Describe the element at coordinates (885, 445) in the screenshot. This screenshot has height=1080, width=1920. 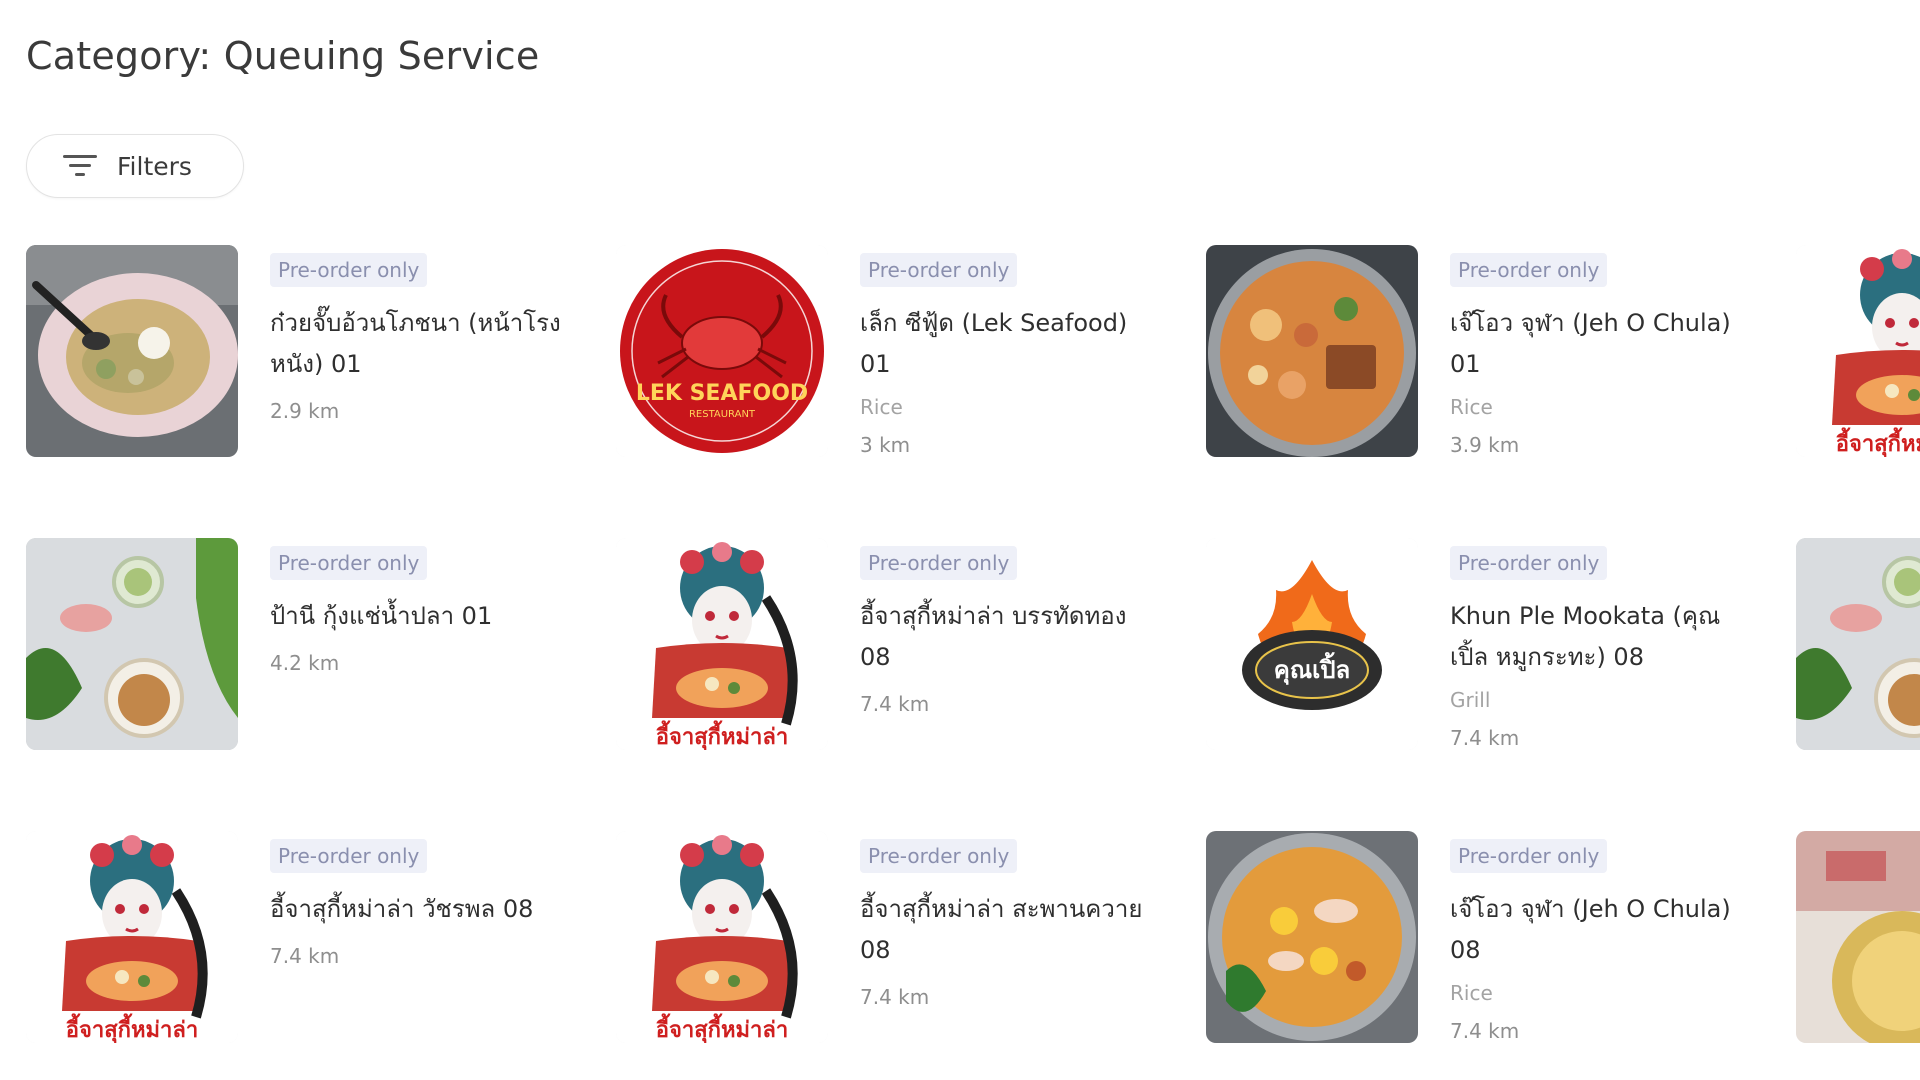
I see `restaurant-distance: 3 km` at that location.